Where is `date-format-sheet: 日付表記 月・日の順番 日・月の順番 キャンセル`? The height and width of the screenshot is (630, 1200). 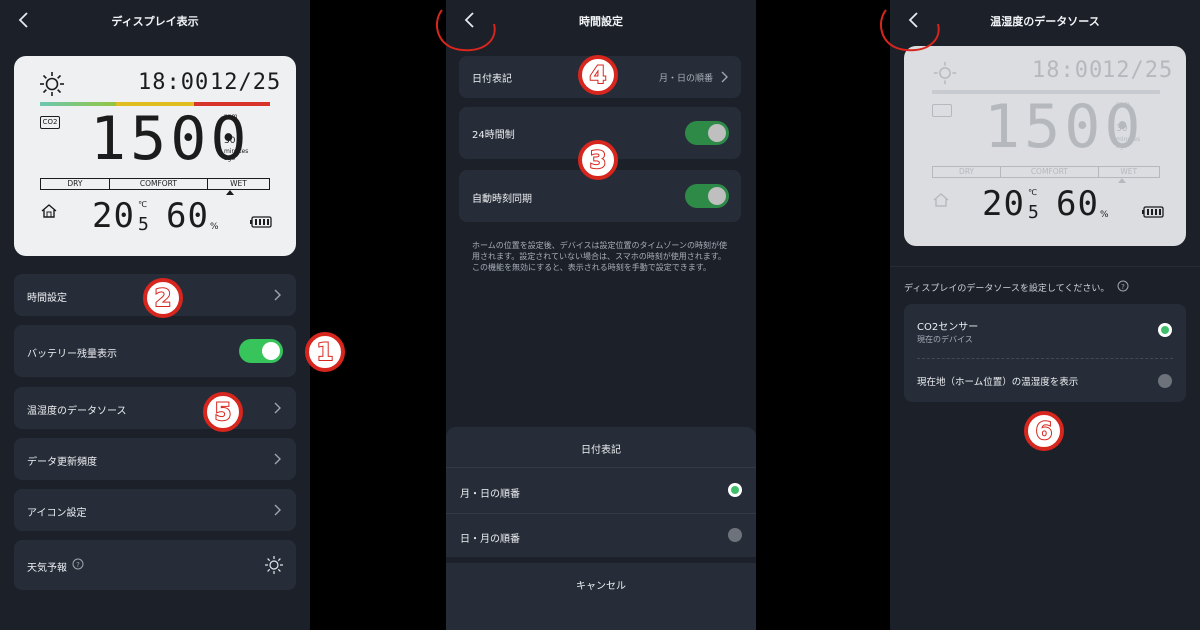
date-format-sheet: 日付表記 月・日の順番 日・月の順番 キャンセル is located at coordinates (601, 528).